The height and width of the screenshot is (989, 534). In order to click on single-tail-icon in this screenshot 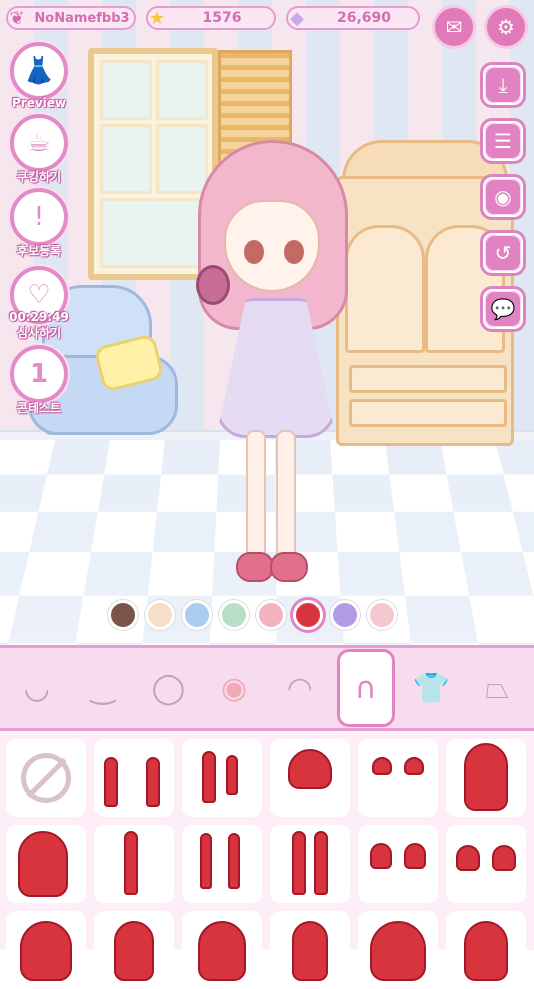, I will do `click(134, 864)`.